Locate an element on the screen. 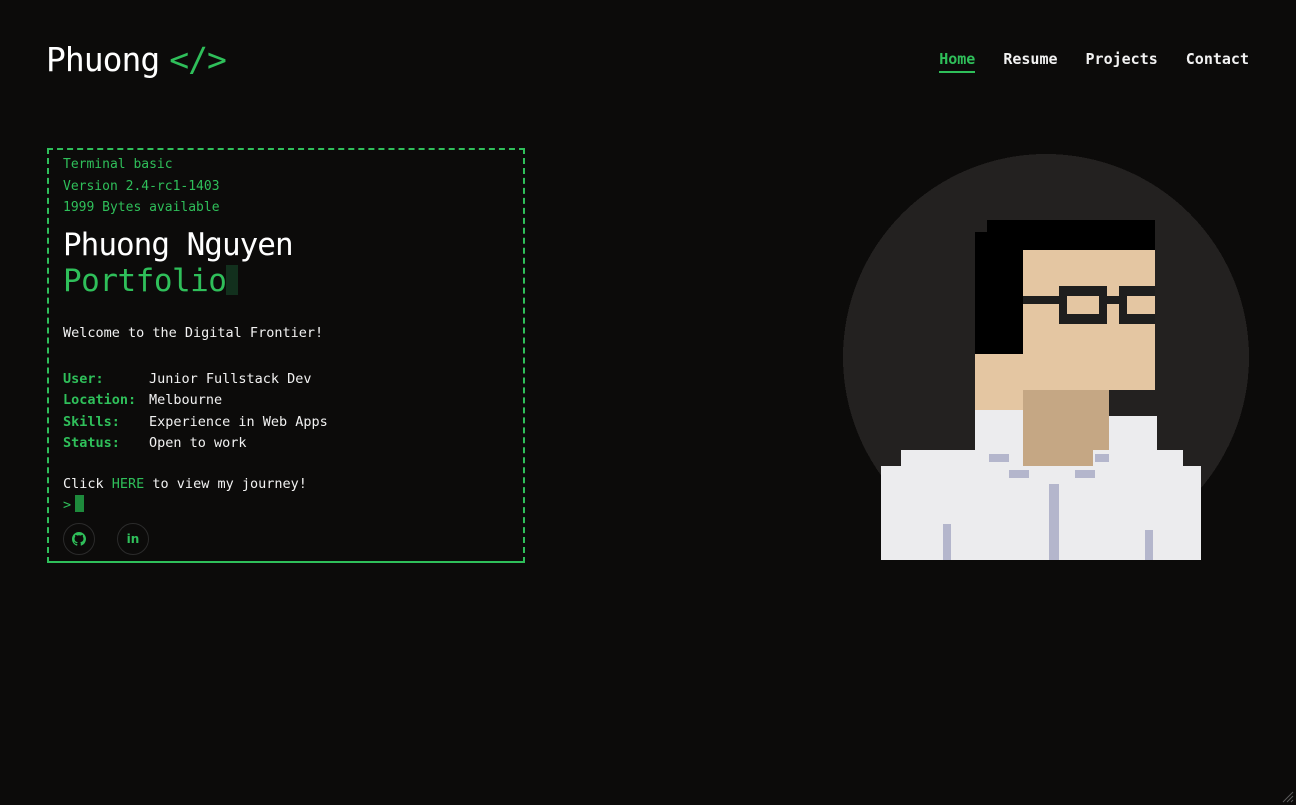 Image resolution: width=1296 pixels, height=805 pixels. terminal-line-1: Terminal basic is located at coordinates (118, 164).